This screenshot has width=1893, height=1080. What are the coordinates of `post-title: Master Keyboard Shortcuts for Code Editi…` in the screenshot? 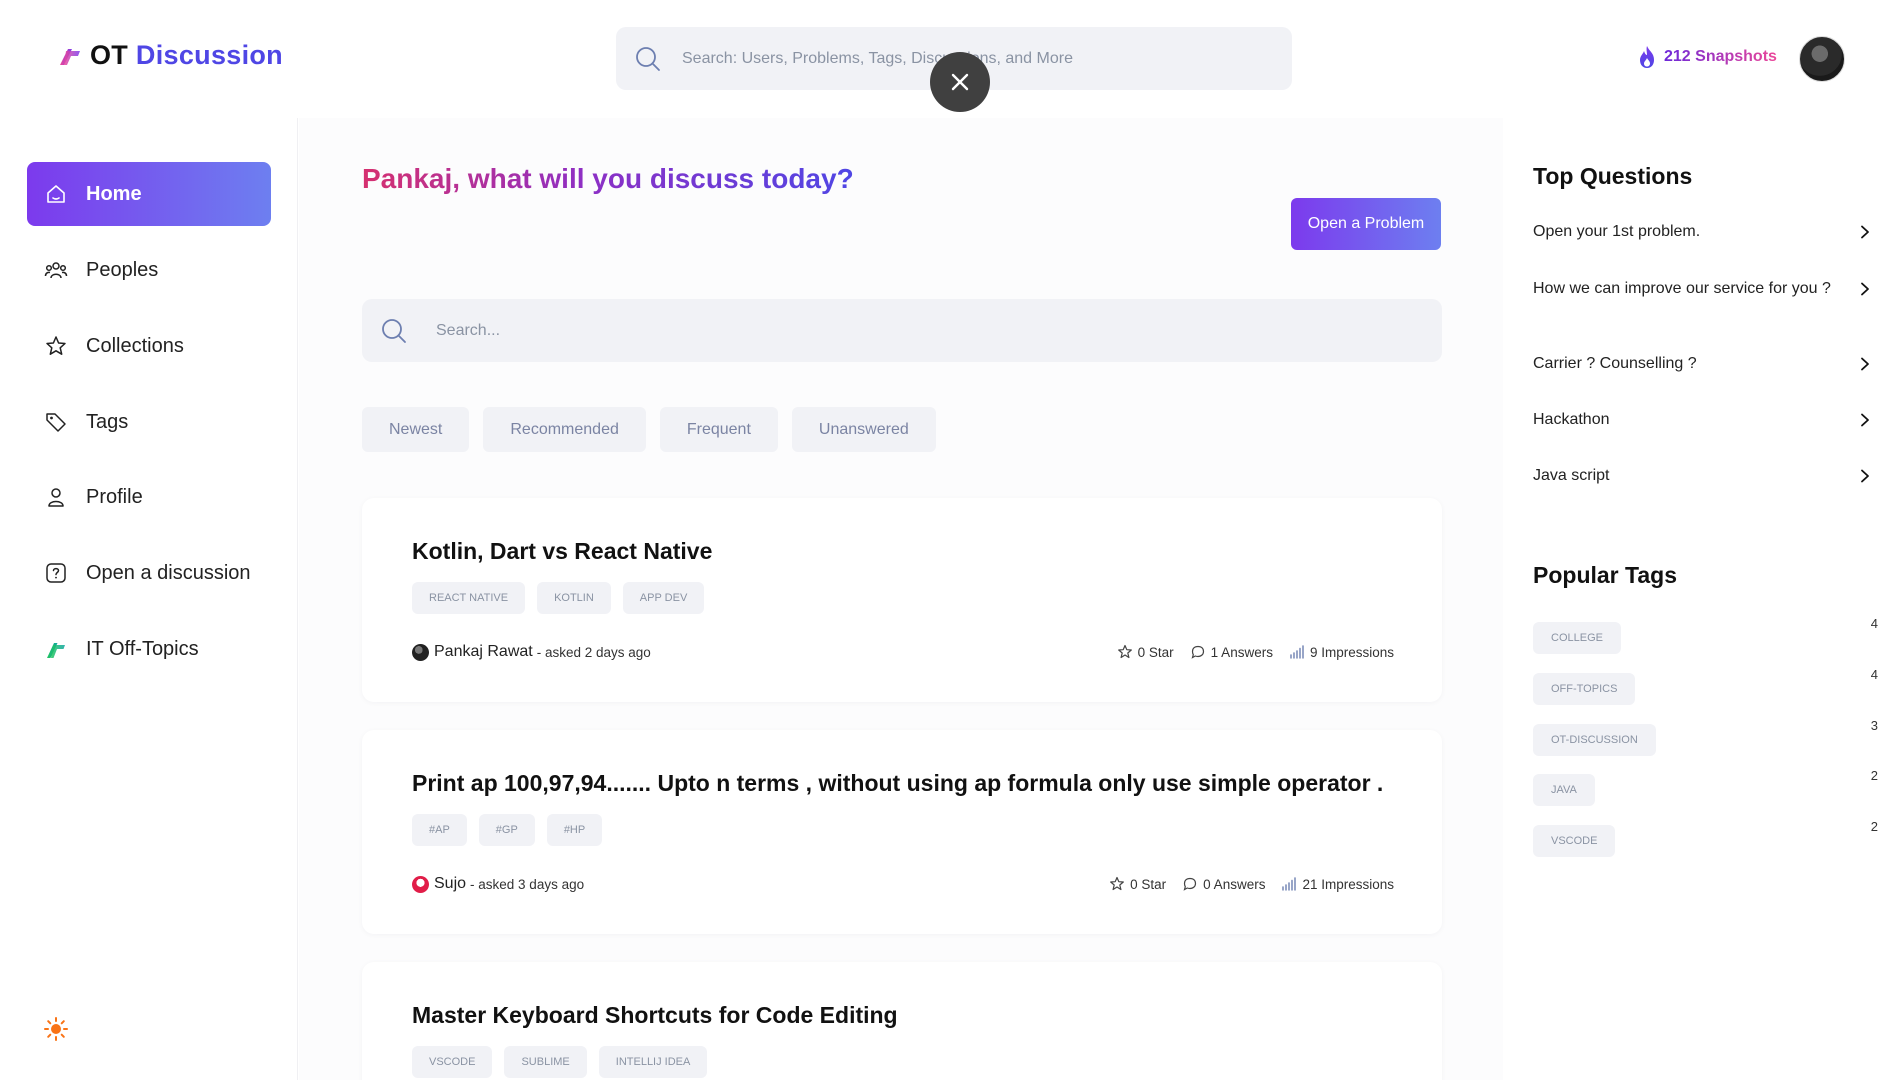 It's located at (655, 1015).